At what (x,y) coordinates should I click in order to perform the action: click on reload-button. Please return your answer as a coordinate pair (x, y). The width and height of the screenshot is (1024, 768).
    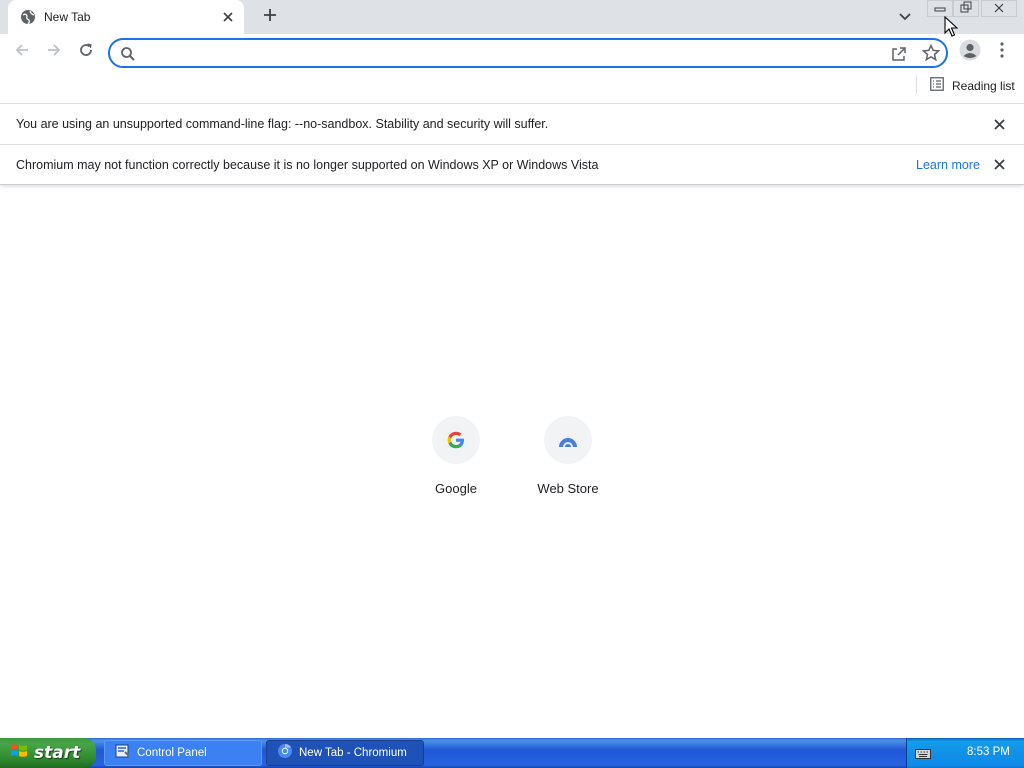
    Looking at the image, I should click on (86, 52).